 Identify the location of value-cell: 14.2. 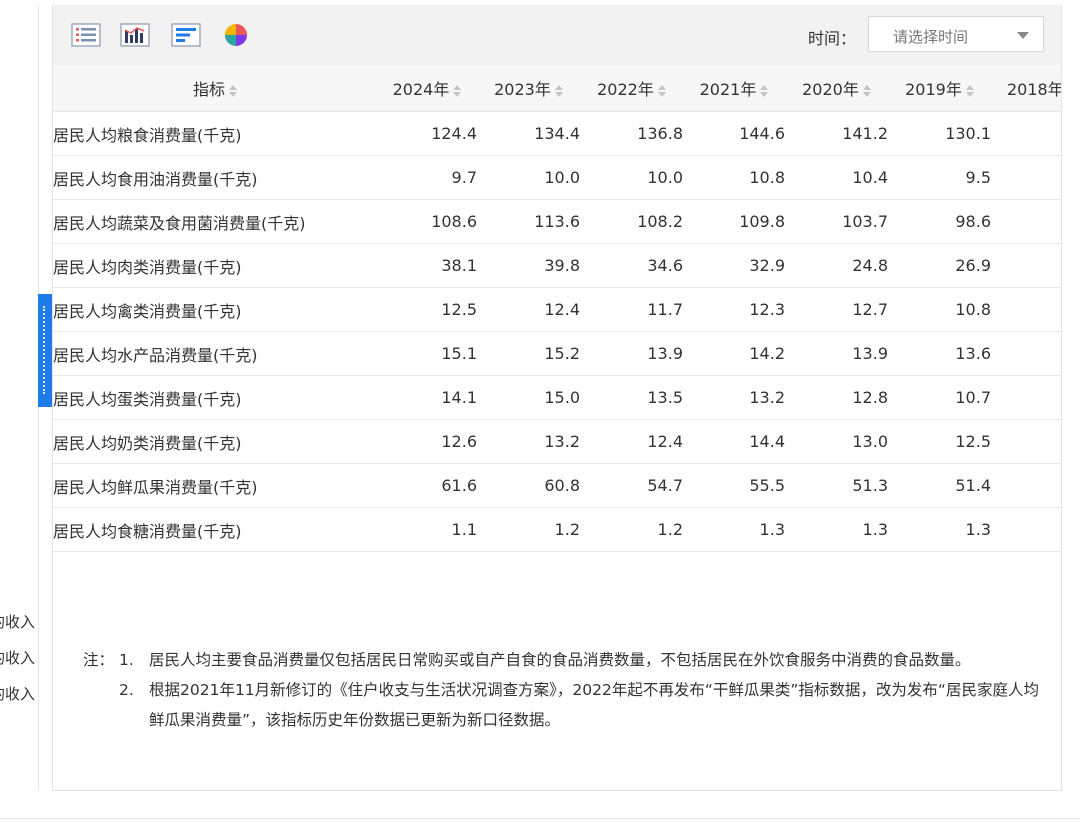
(734, 353).